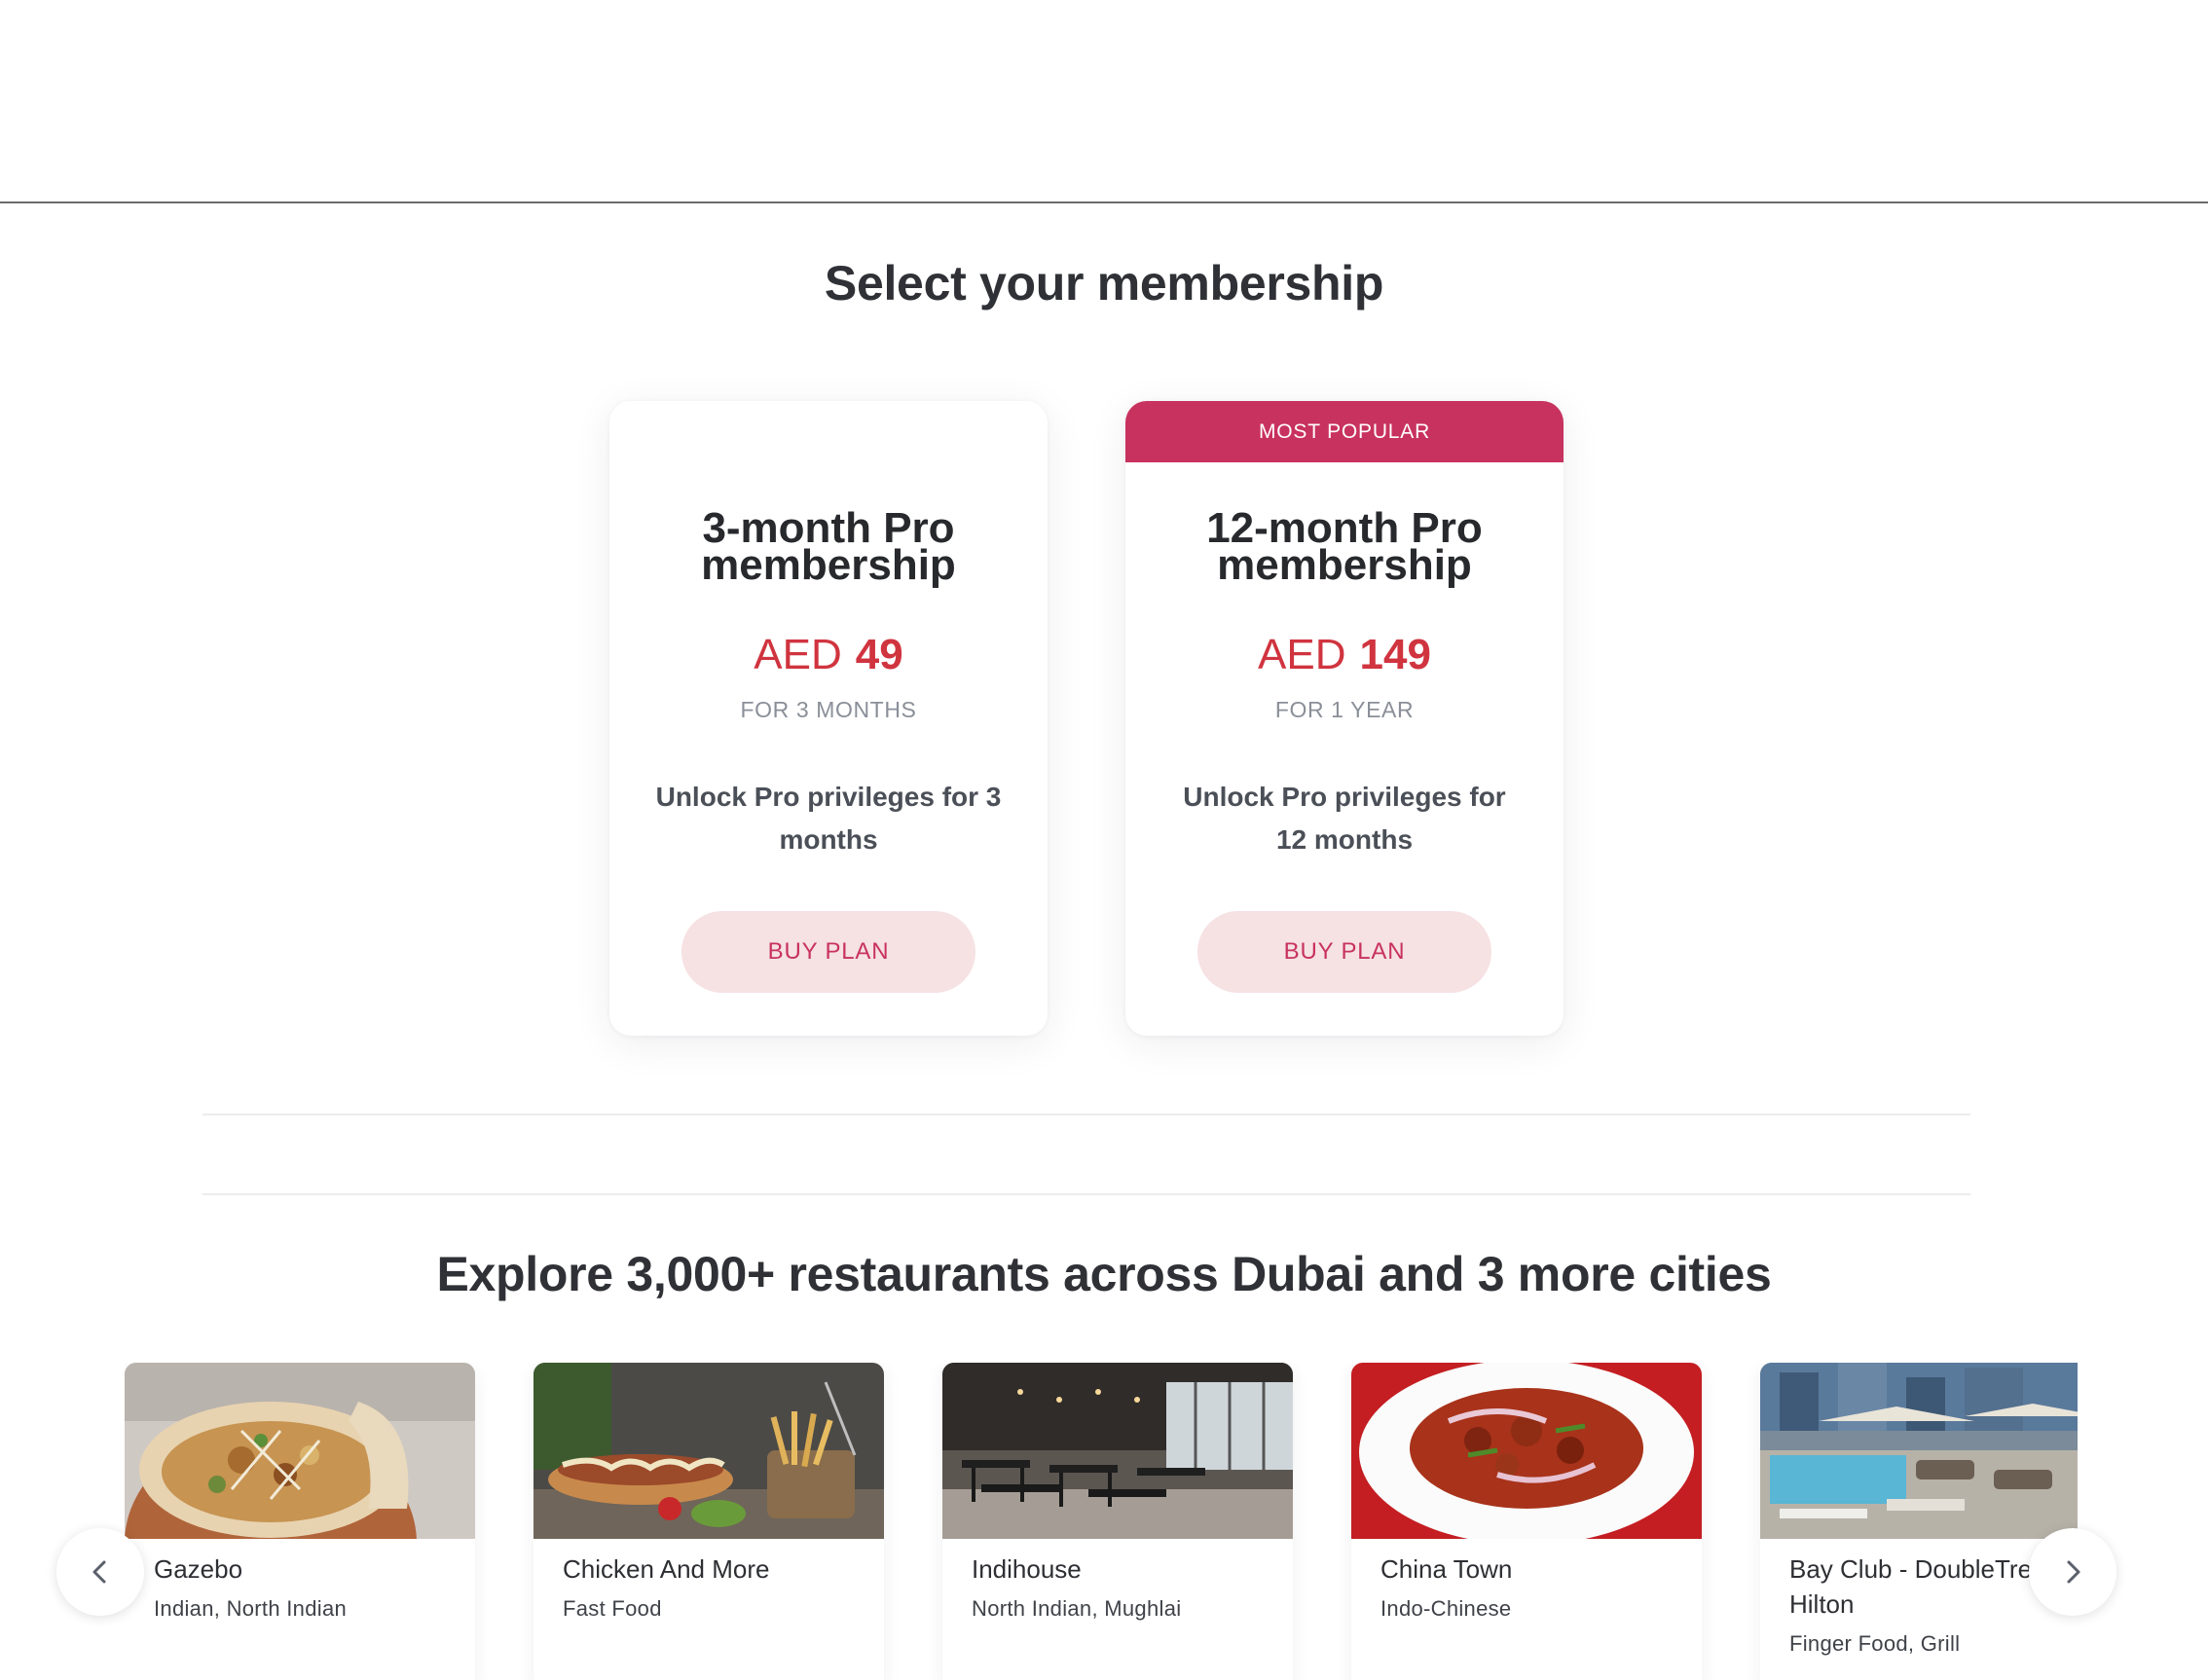 The image size is (2208, 1680). Describe the element at coordinates (1446, 1608) in the screenshot. I see `restaurant-cuisine: Indo-Chinese` at that location.